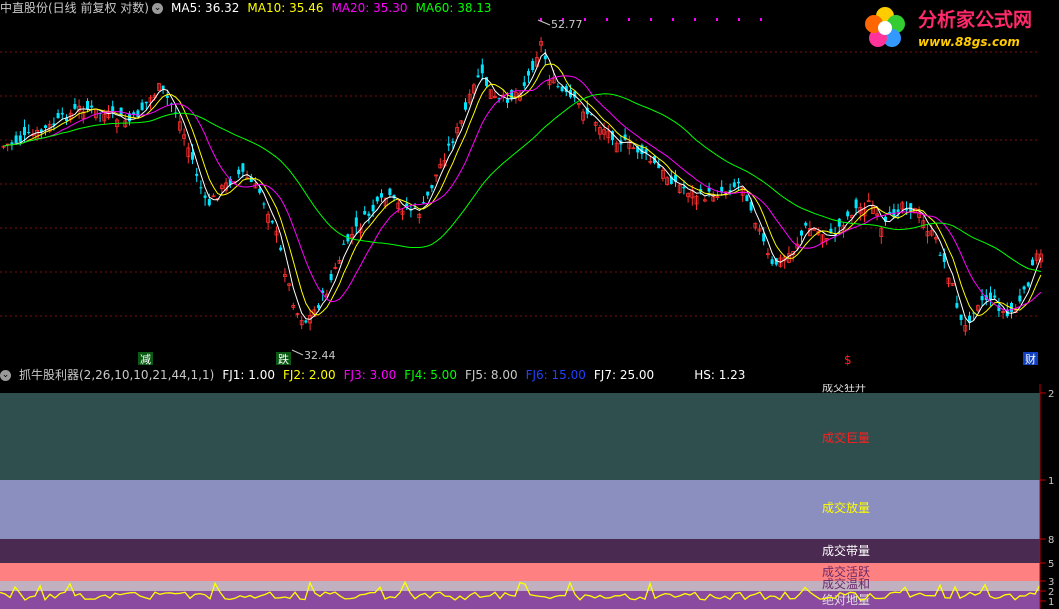 The width and height of the screenshot is (1059, 609). Describe the element at coordinates (846, 550) in the screenshot. I see `band-label-dai: 成交带量` at that location.